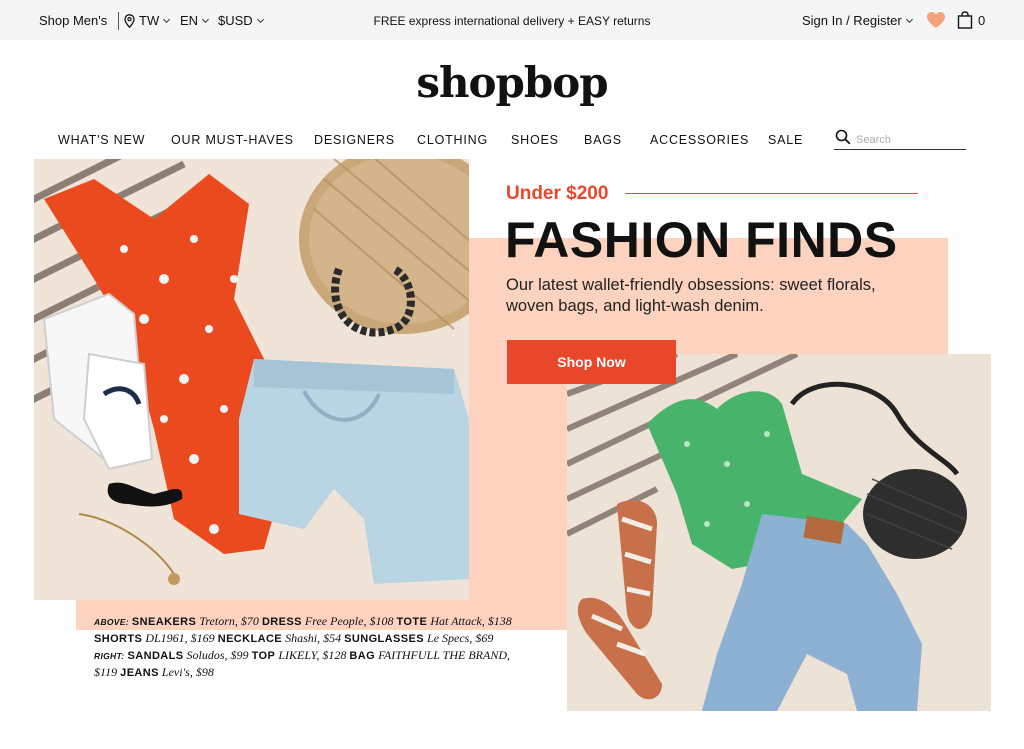 The image size is (1024, 749). I want to click on heart-icon, so click(936, 20).